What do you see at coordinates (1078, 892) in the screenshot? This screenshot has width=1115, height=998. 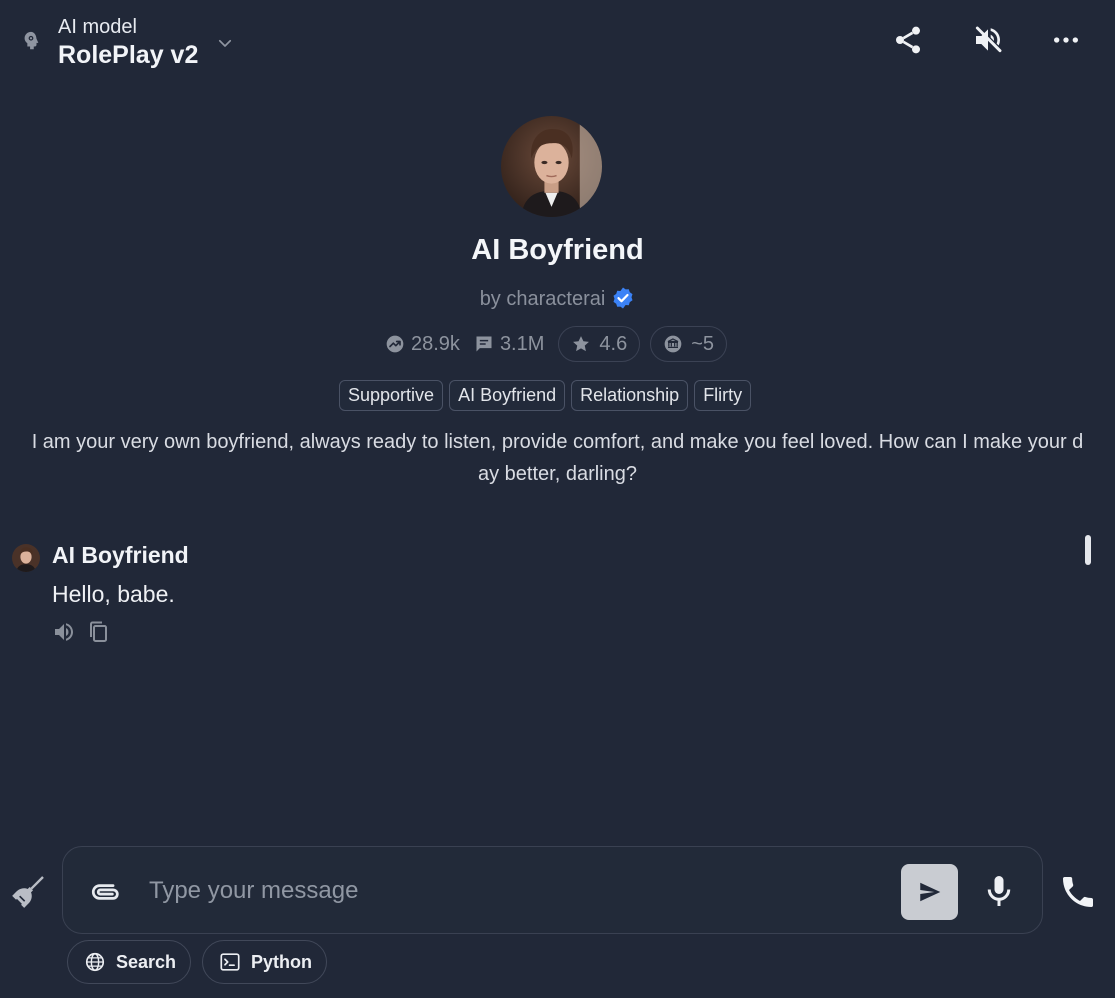 I see `phone-call-icon` at bounding box center [1078, 892].